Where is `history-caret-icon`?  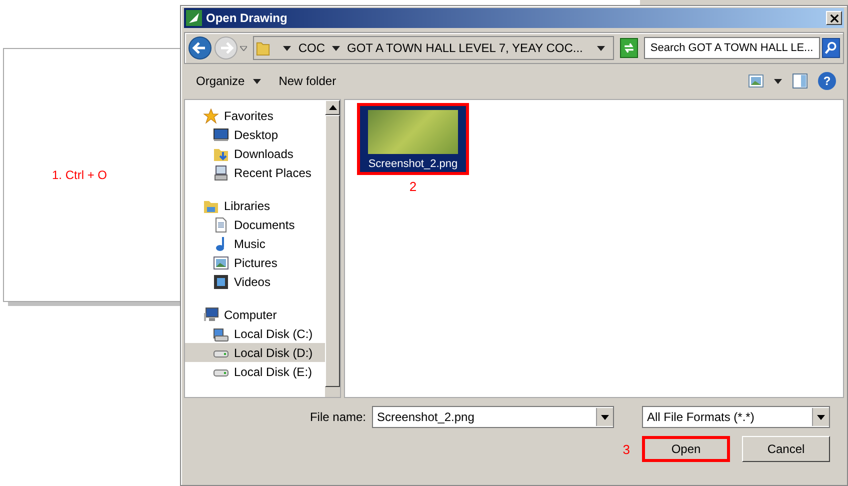
history-caret-icon is located at coordinates (244, 48).